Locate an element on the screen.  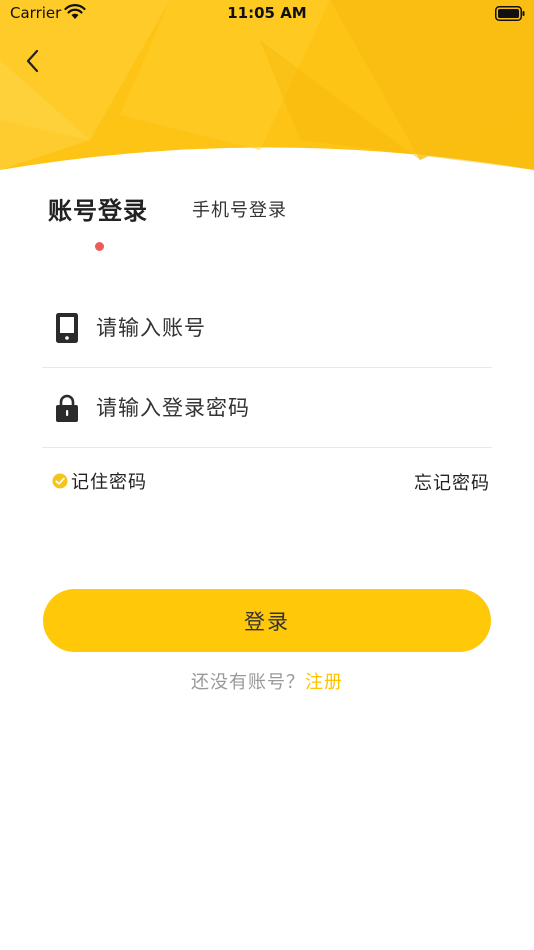
back-button is located at coordinates (33, 61).